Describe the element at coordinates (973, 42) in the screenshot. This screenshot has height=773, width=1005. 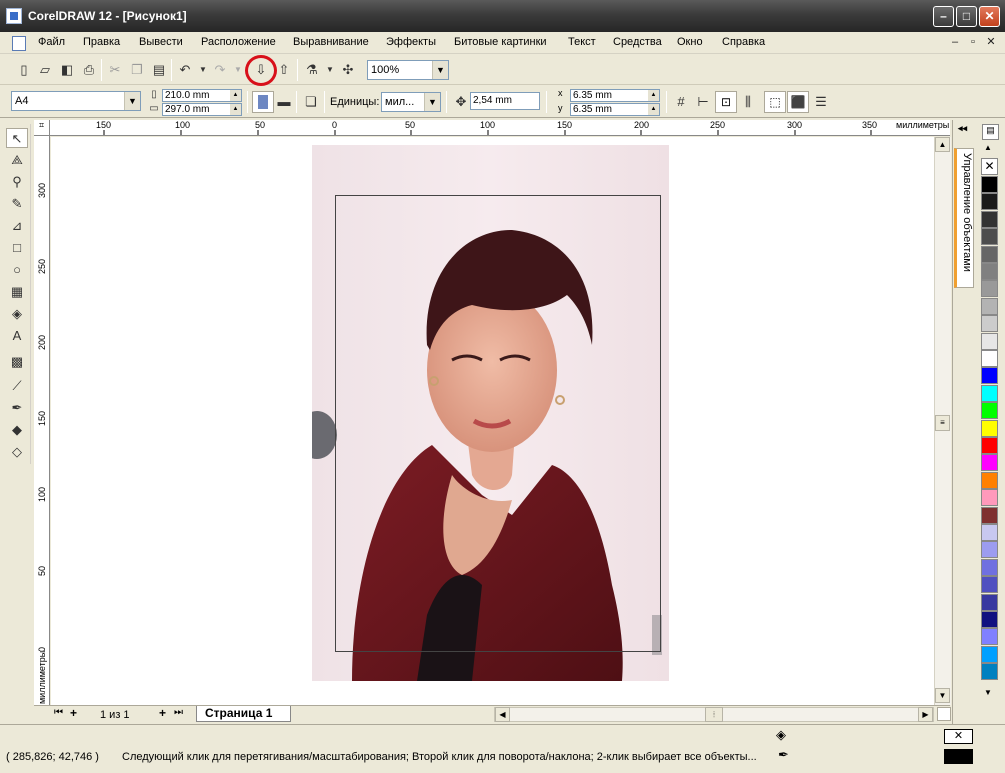
I see `doc-restore-button: ▫` at that location.